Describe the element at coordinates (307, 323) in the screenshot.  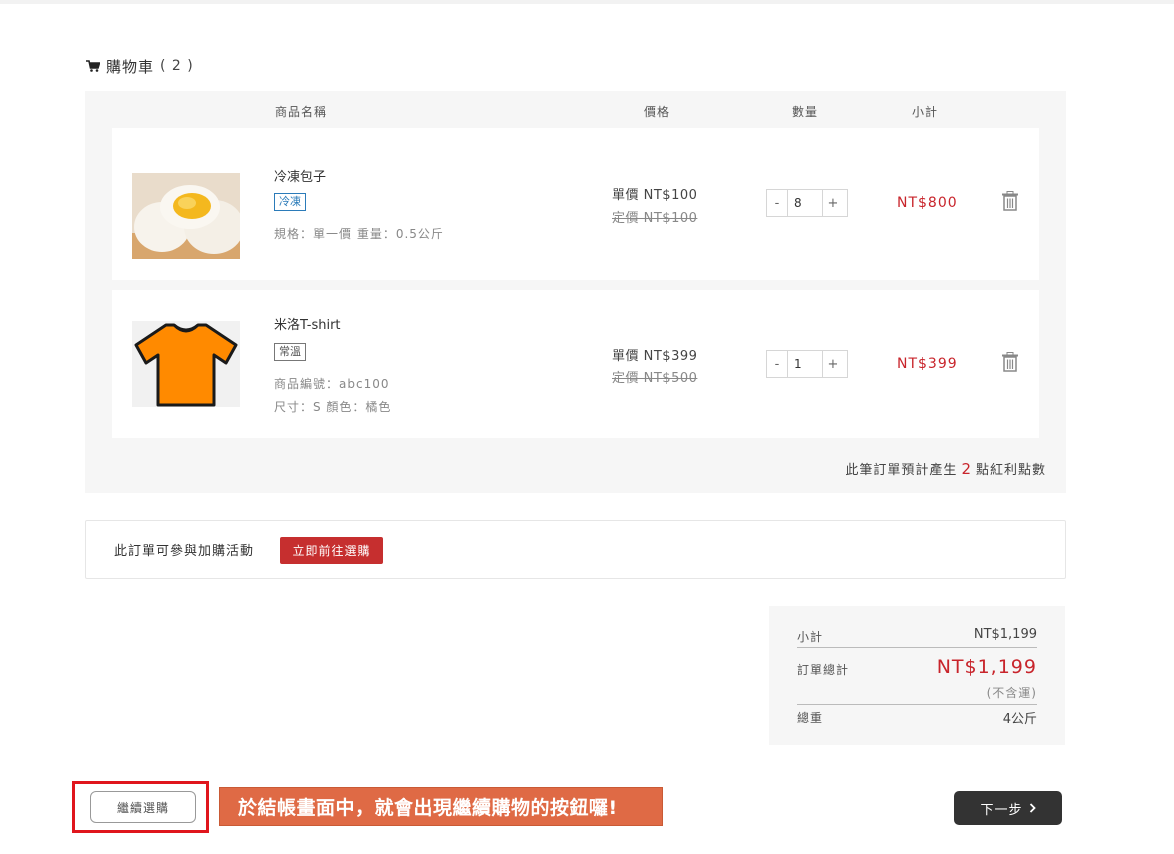
I see `product-name: 米洛T-shirt` at that location.